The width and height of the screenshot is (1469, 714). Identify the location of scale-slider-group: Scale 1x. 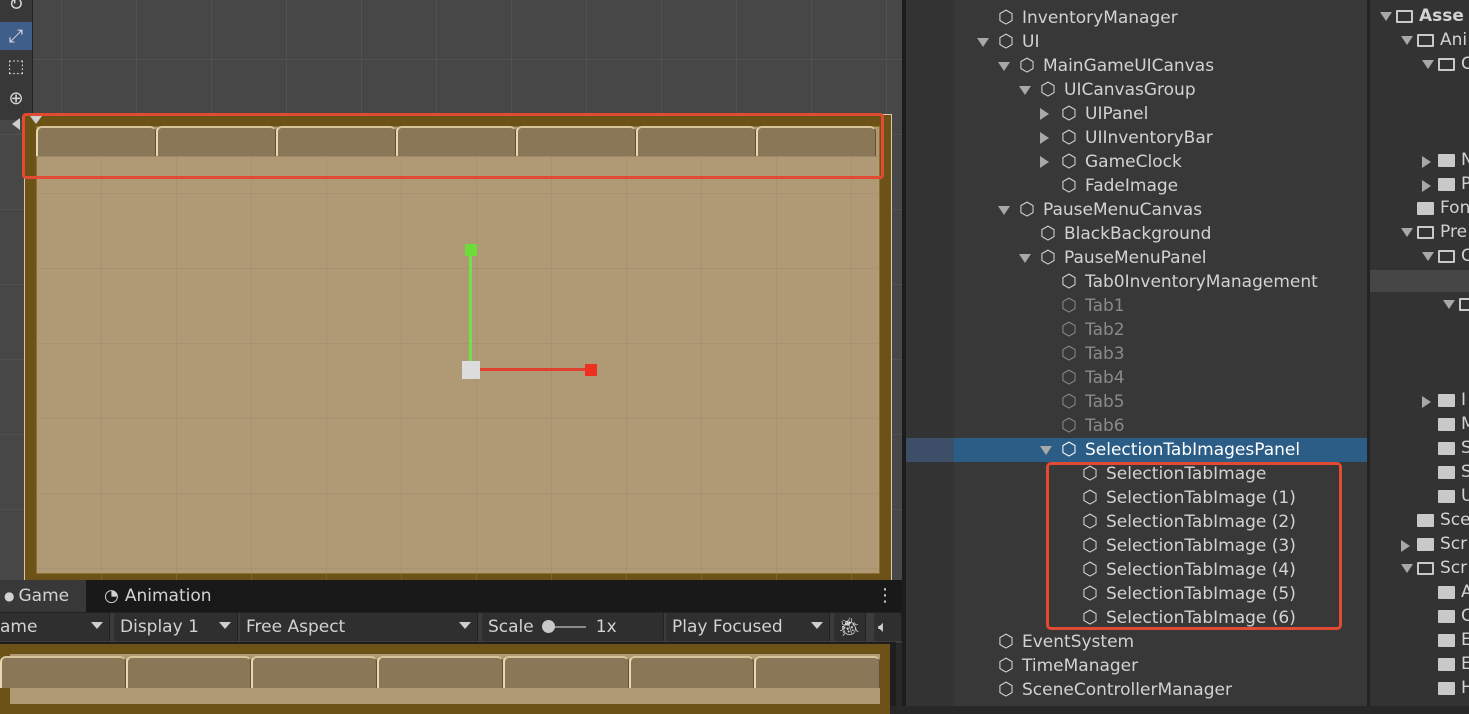
(573, 627).